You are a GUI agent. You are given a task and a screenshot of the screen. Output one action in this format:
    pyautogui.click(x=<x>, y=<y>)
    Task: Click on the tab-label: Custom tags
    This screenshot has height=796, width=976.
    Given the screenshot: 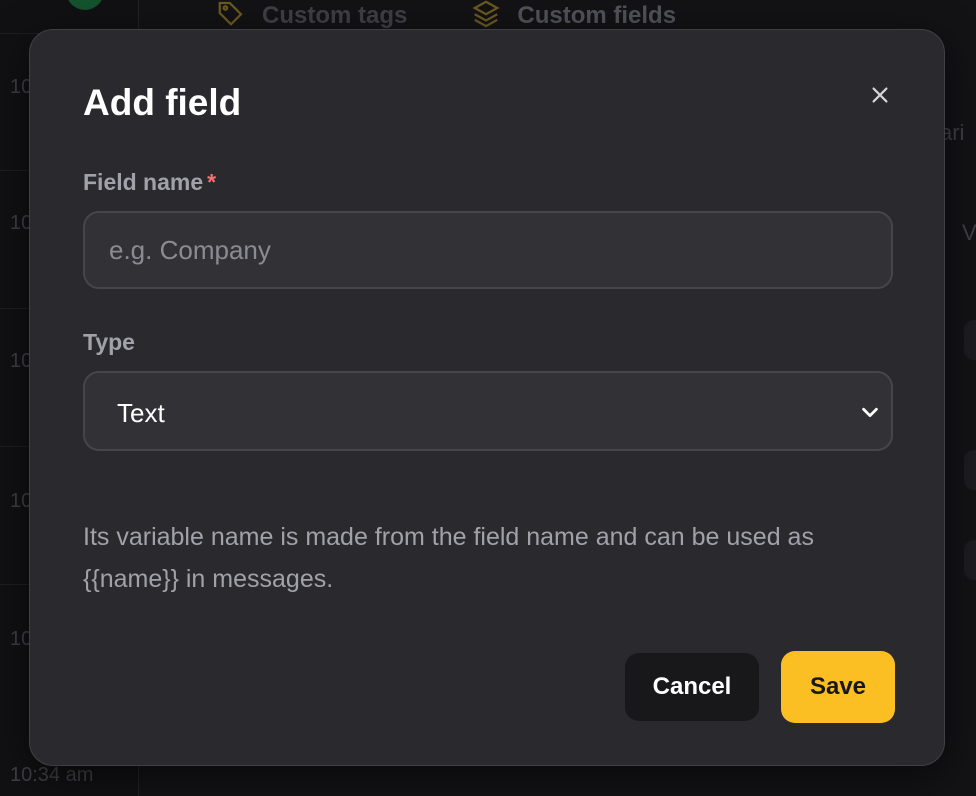 What is the action you would take?
    pyautogui.click(x=335, y=15)
    